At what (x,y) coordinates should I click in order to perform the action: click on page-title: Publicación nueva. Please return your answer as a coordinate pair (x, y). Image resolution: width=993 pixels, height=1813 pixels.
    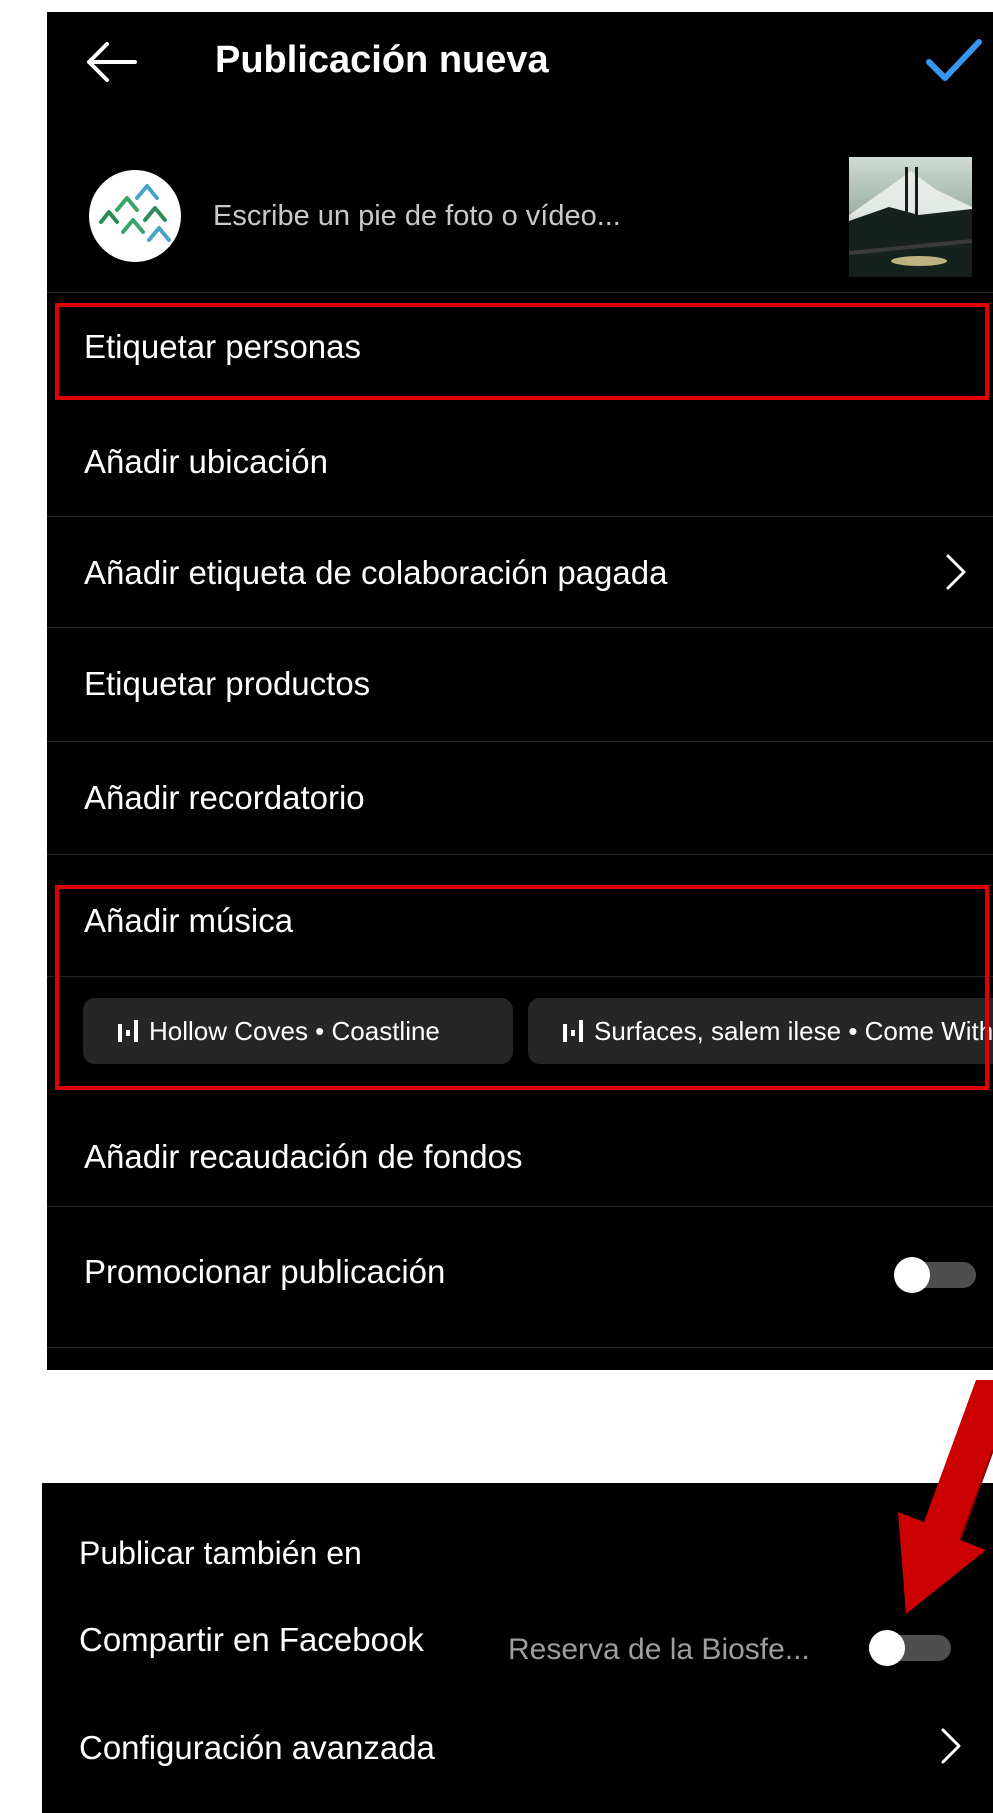
    Looking at the image, I should click on (382, 60).